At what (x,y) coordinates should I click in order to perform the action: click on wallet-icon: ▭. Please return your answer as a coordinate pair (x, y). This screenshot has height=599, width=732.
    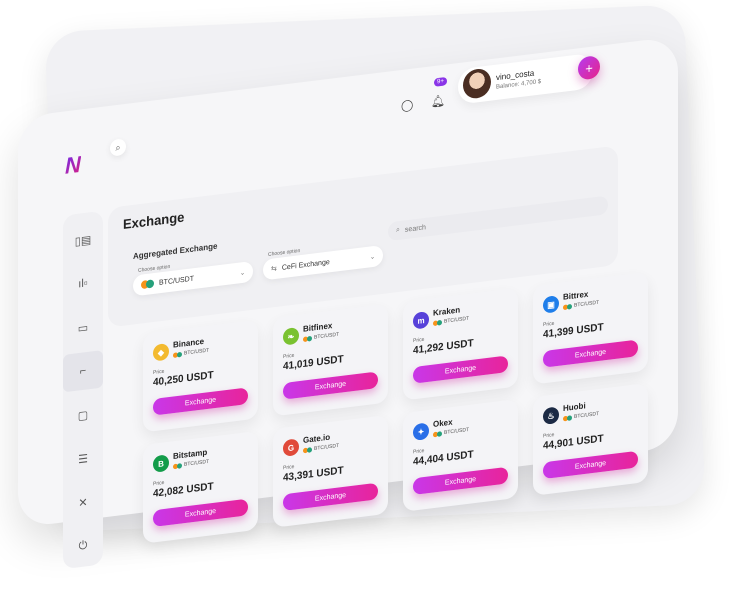
    Looking at the image, I should click on (83, 327).